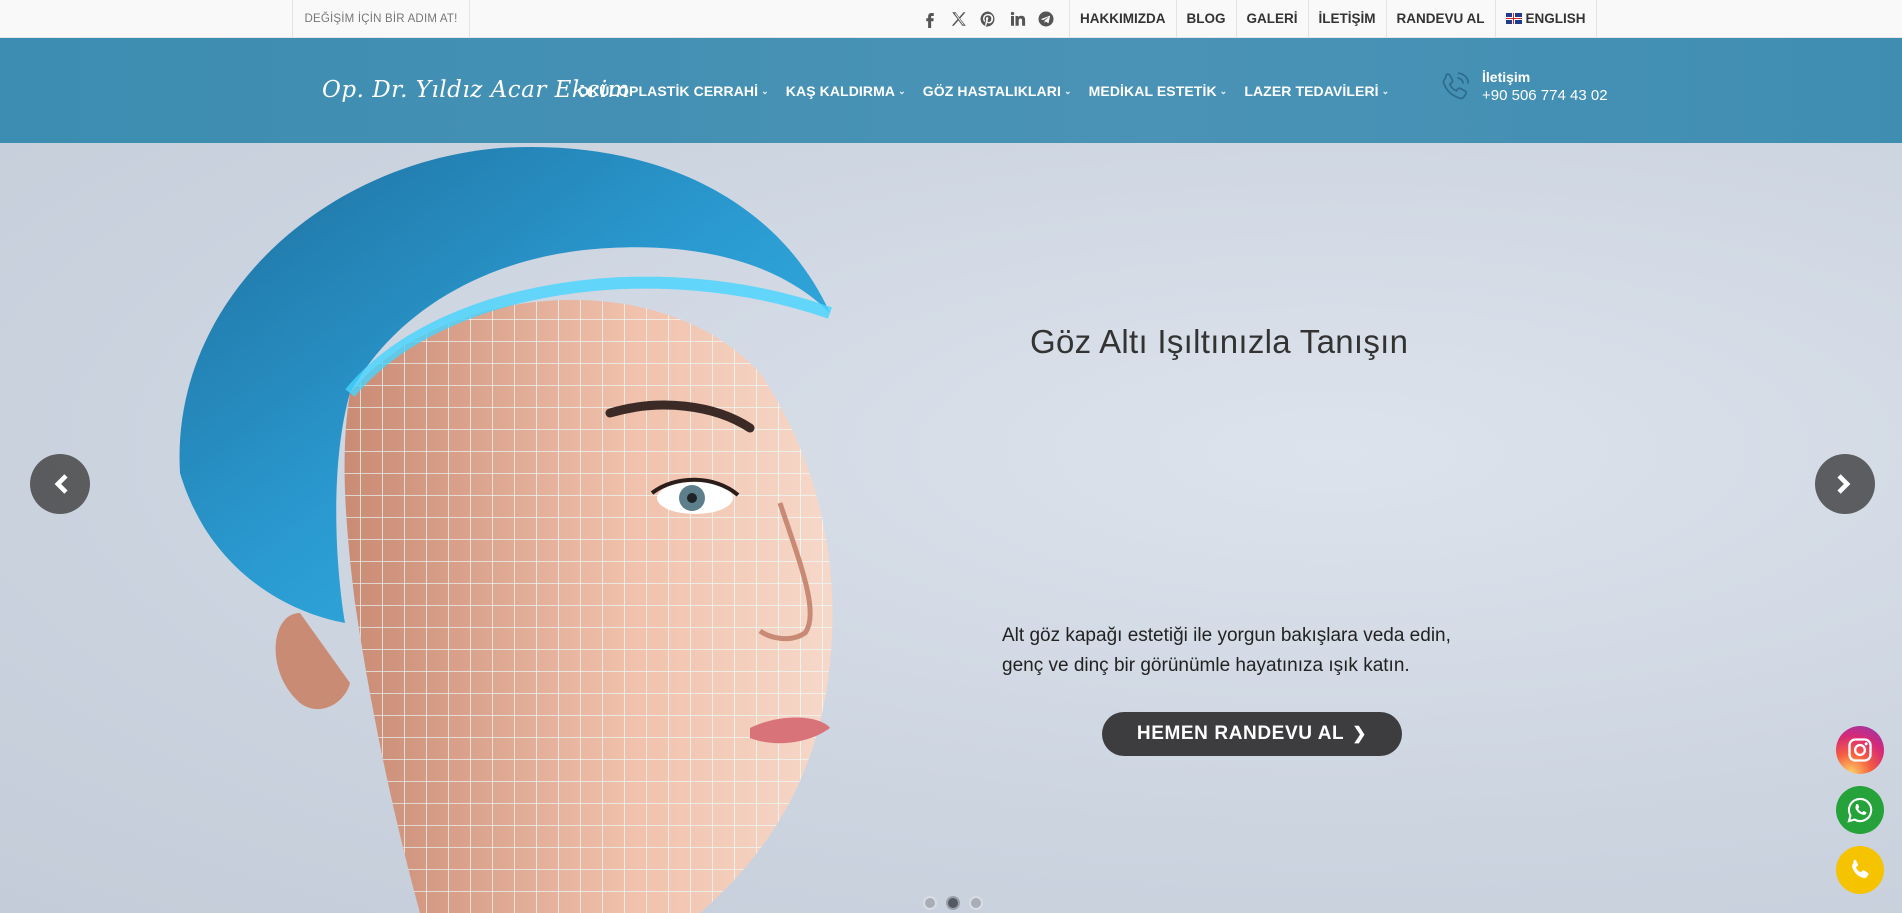 The width and height of the screenshot is (1902, 913). I want to click on whatsapp-float-button, so click(1860, 810).